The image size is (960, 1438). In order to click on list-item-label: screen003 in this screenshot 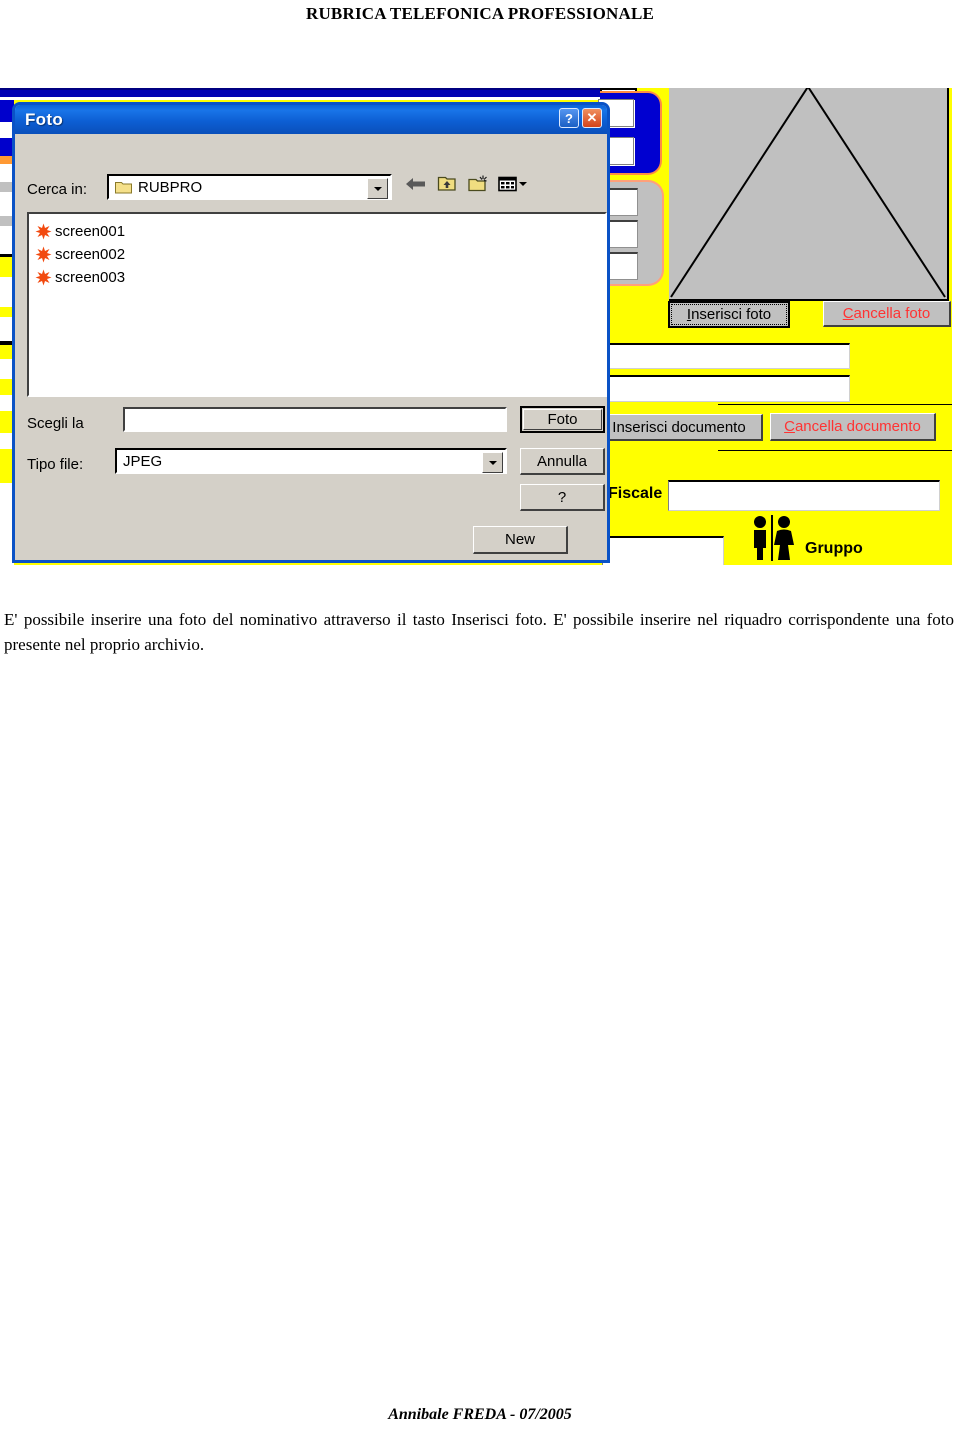, I will do `click(90, 277)`.